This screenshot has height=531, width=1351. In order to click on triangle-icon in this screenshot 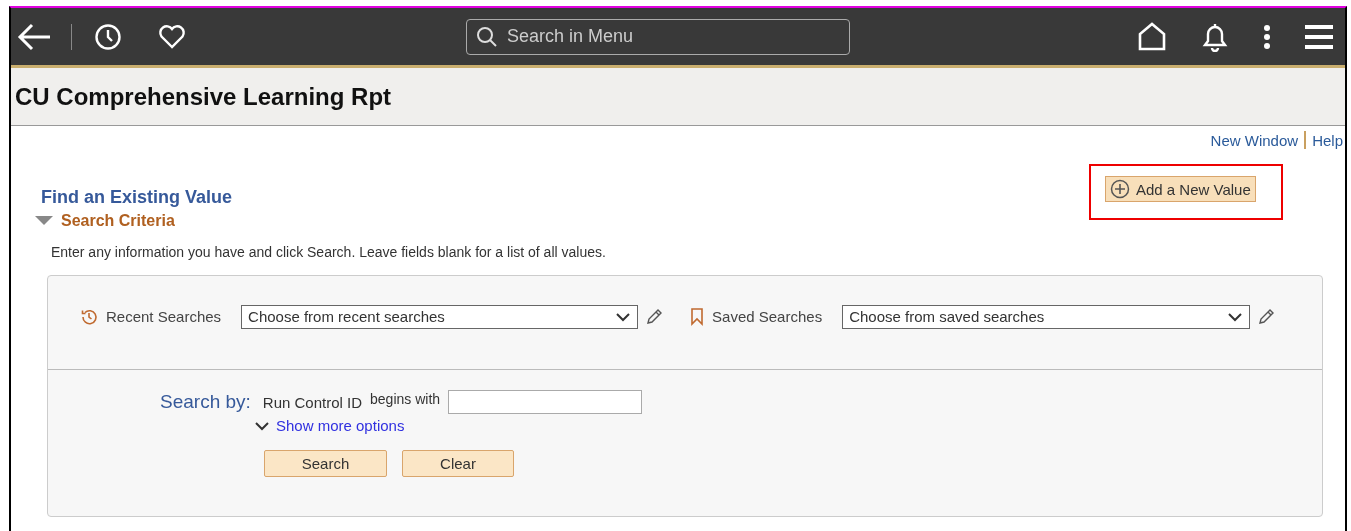, I will do `click(44, 221)`.